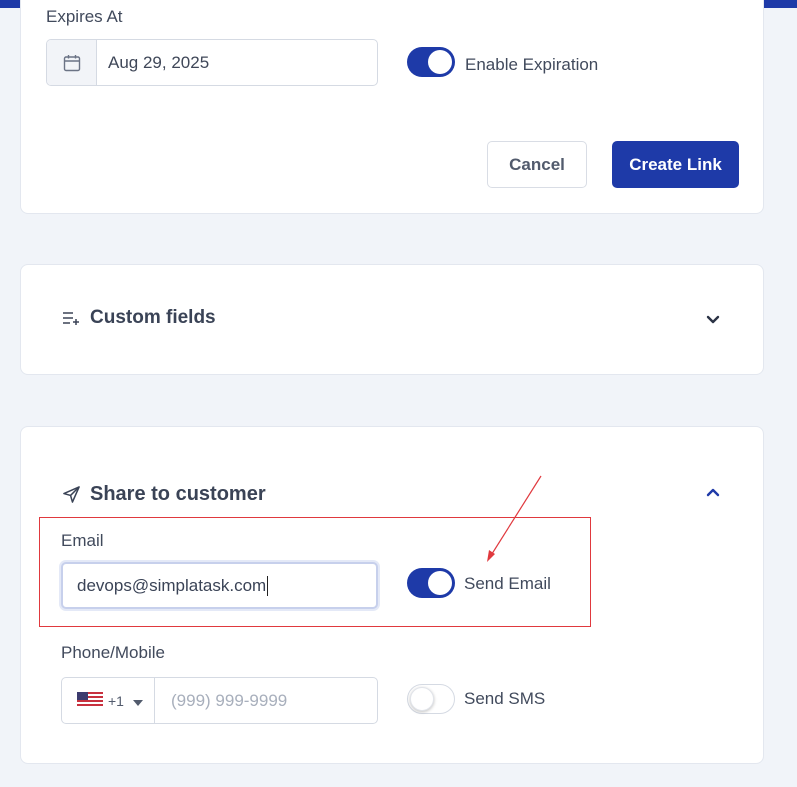 This screenshot has height=787, width=797. I want to click on enable-expiration-toggle, so click(431, 62).